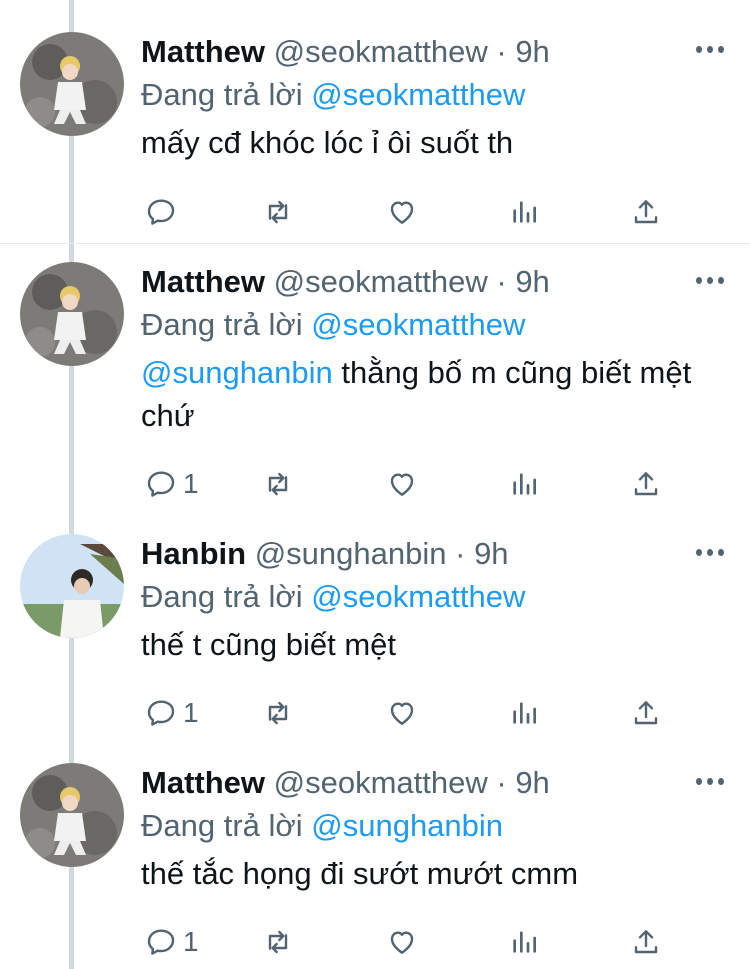 The width and height of the screenshot is (750, 969). I want to click on user-handle: @sunghanbin, so click(351, 553).